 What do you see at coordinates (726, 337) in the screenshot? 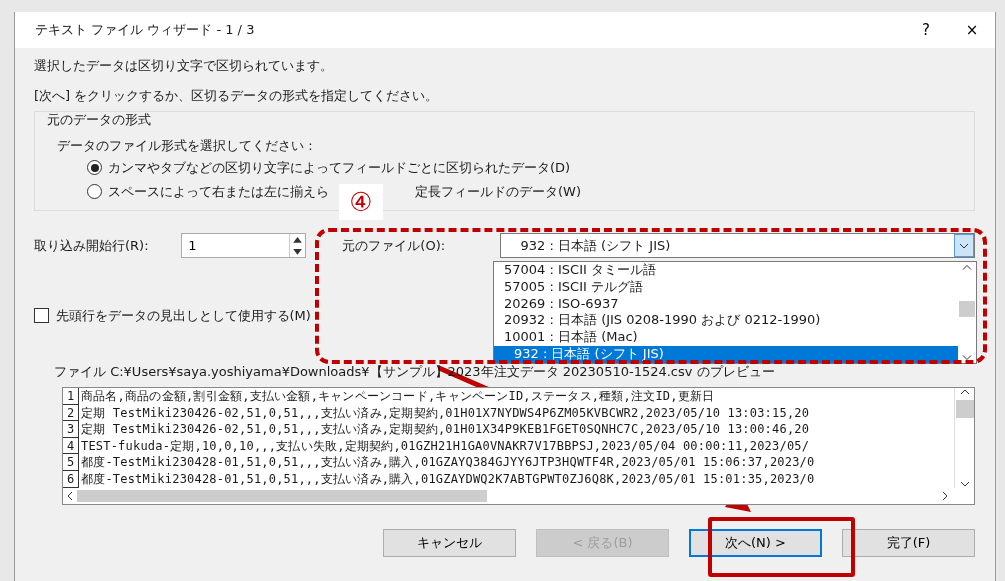
I see `list-item: 10001 : 日本語 (Mac)` at bounding box center [726, 337].